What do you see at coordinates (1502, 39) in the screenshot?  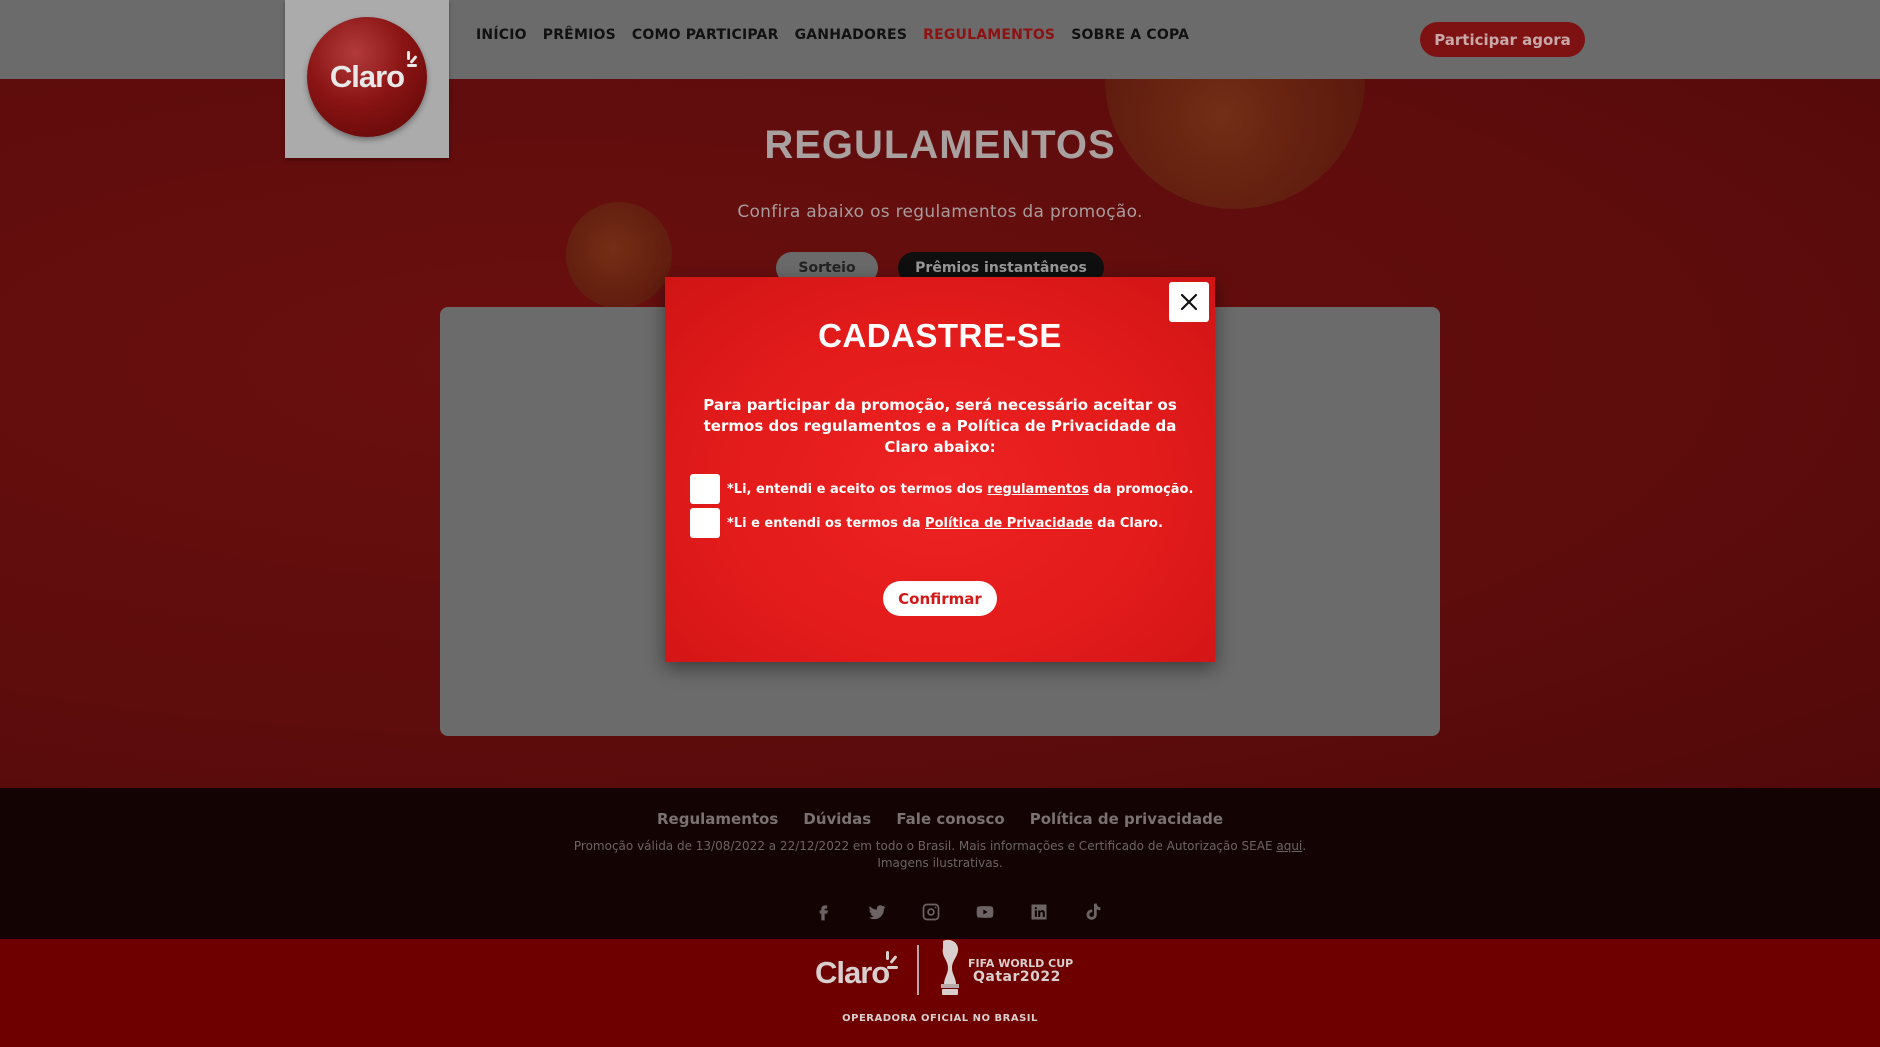 I see `participar-agora-button: Participar agora` at bounding box center [1502, 39].